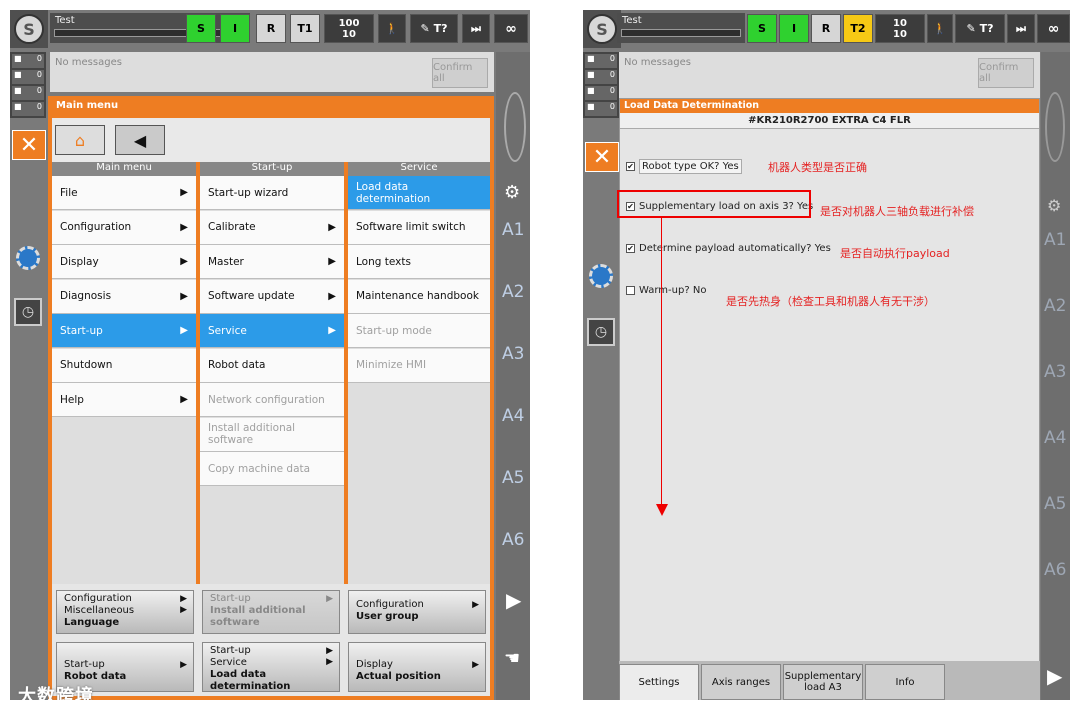 This screenshot has height=712, width=1080. Describe the element at coordinates (657, 62) in the screenshot. I see `messages-text: No messages` at that location.